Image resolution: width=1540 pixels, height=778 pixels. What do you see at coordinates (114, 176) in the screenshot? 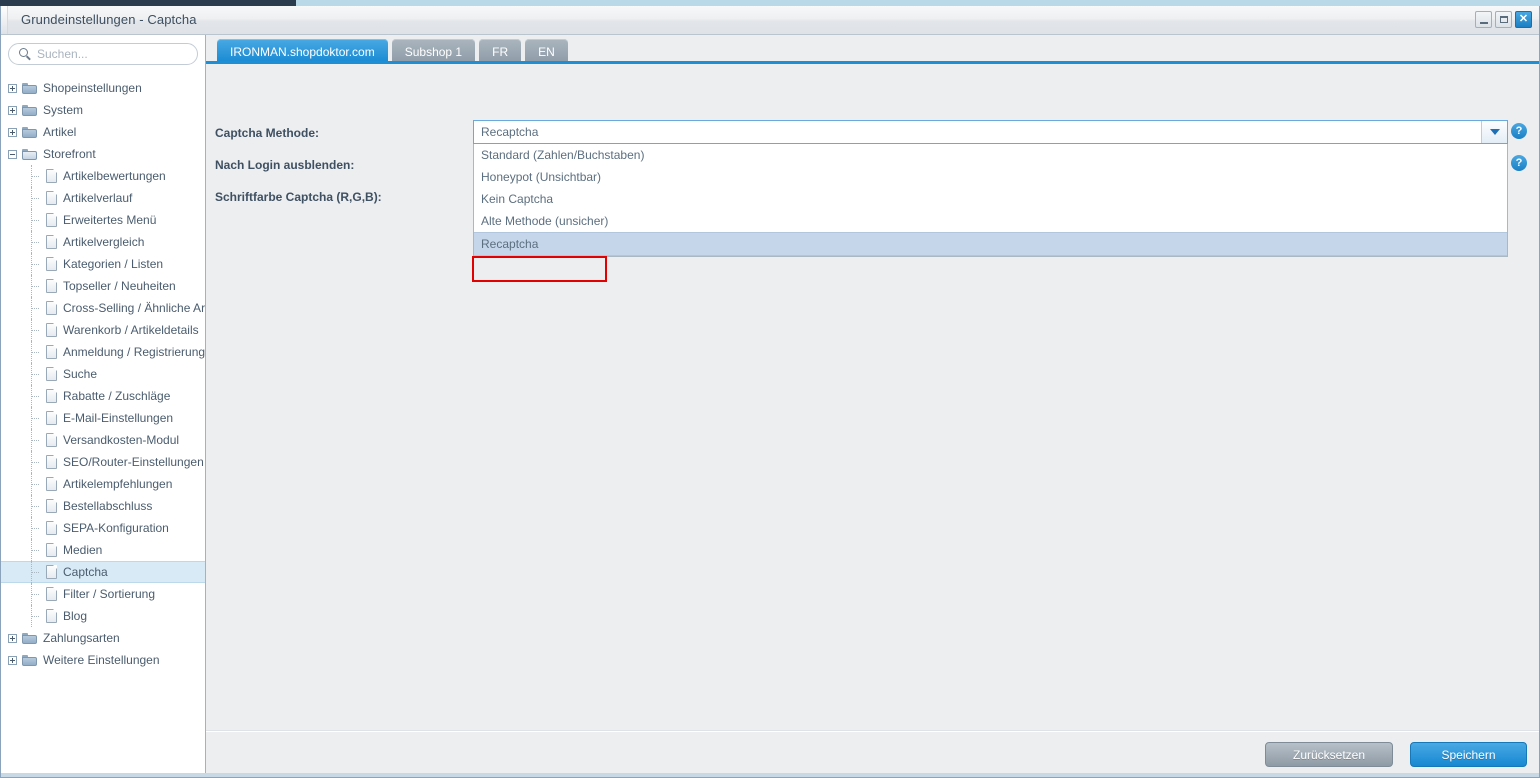
I see `sidebar-item-label: Artikelbewertungen` at bounding box center [114, 176].